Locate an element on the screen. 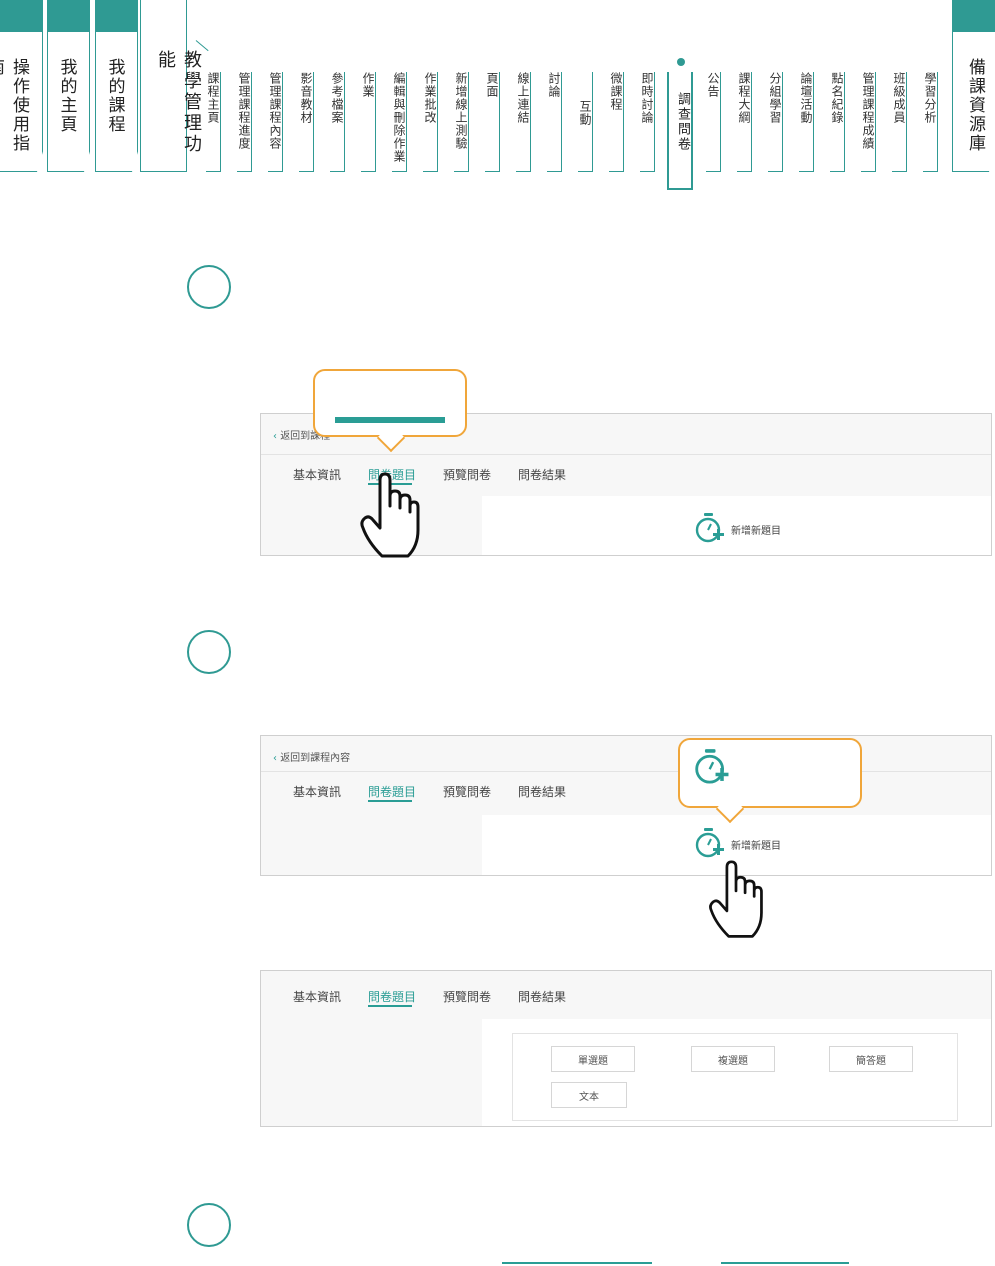 This screenshot has width=995, height=1266. sub-nav-item: 分組學習 is located at coordinates (775, 98).